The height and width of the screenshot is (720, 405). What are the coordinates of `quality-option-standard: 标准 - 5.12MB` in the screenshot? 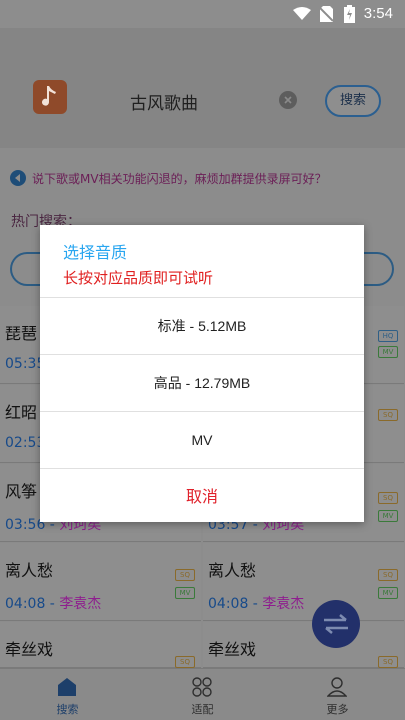 It's located at (202, 325).